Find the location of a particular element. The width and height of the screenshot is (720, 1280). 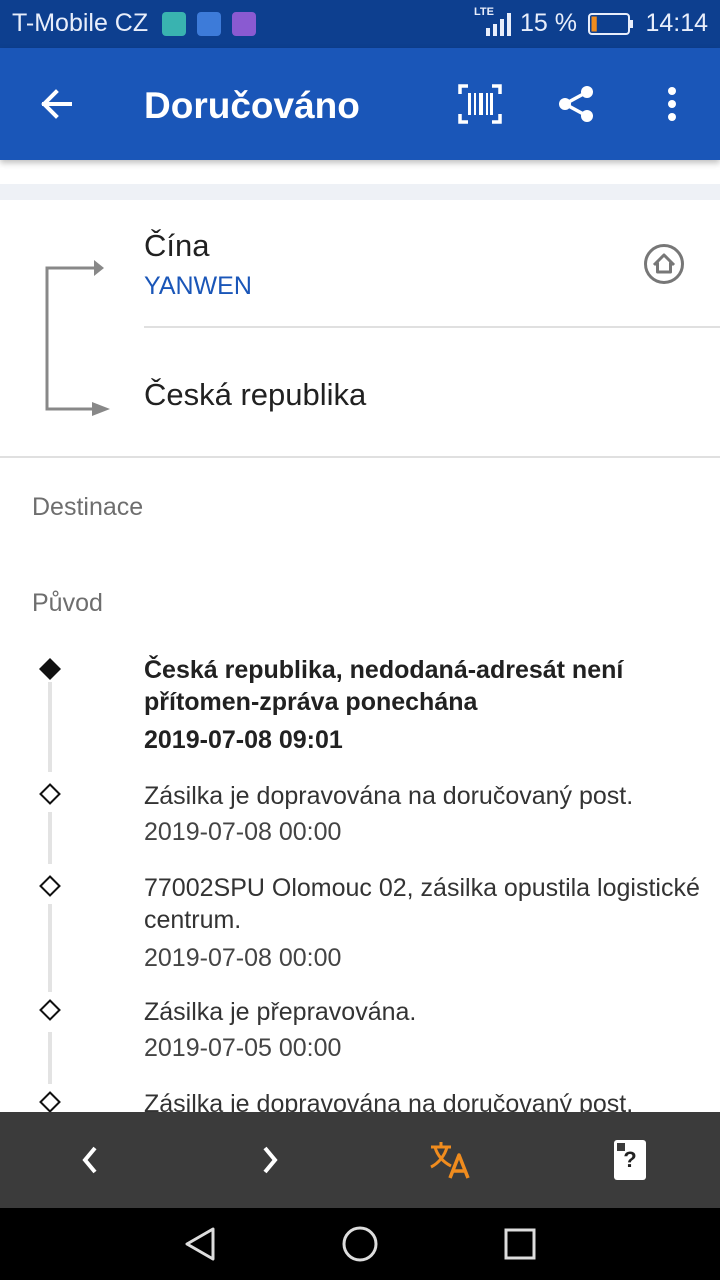

share-button is located at coordinates (576, 104).